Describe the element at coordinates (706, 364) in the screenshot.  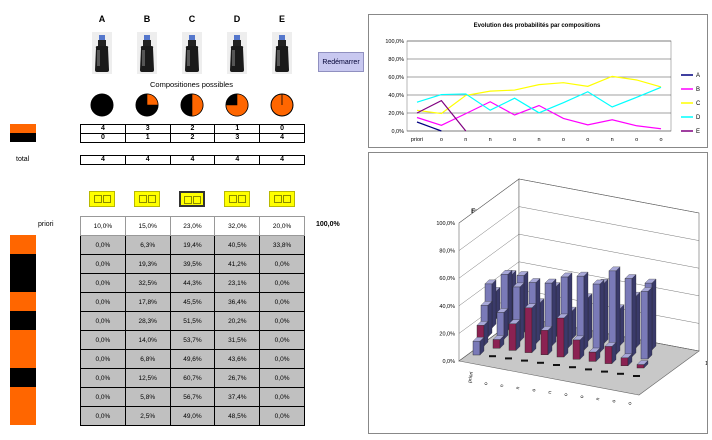
I see `depth-label: 1` at that location.